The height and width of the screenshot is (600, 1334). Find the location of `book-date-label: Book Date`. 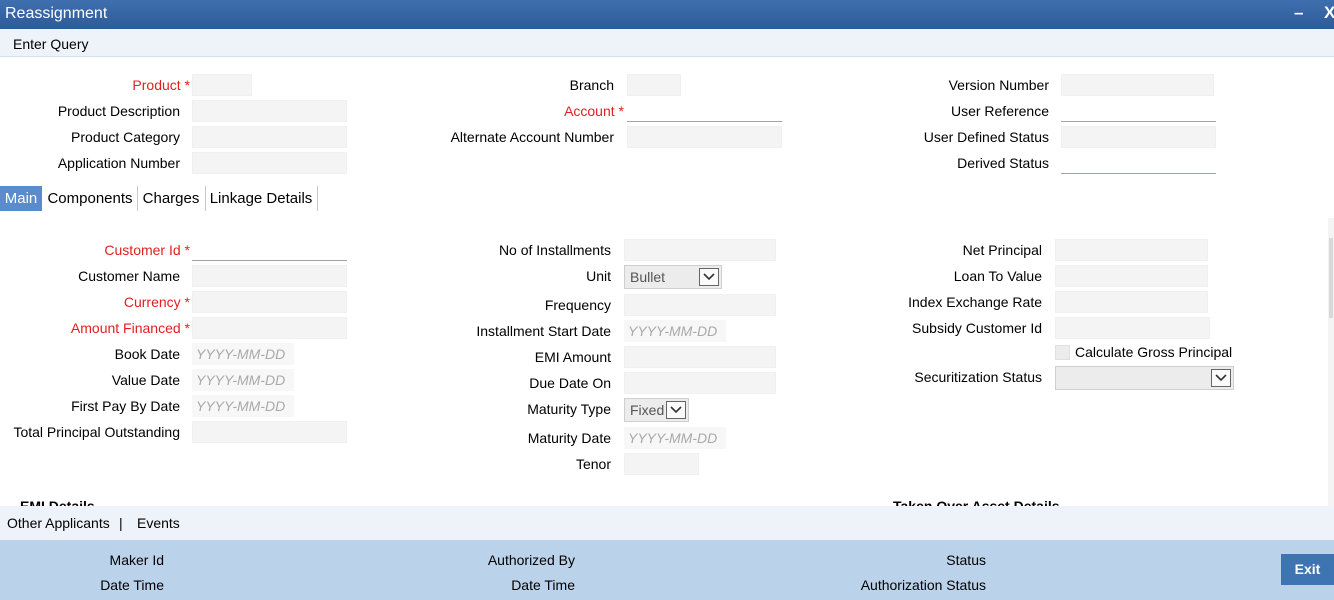

book-date-label: Book Date is located at coordinates (147, 354).